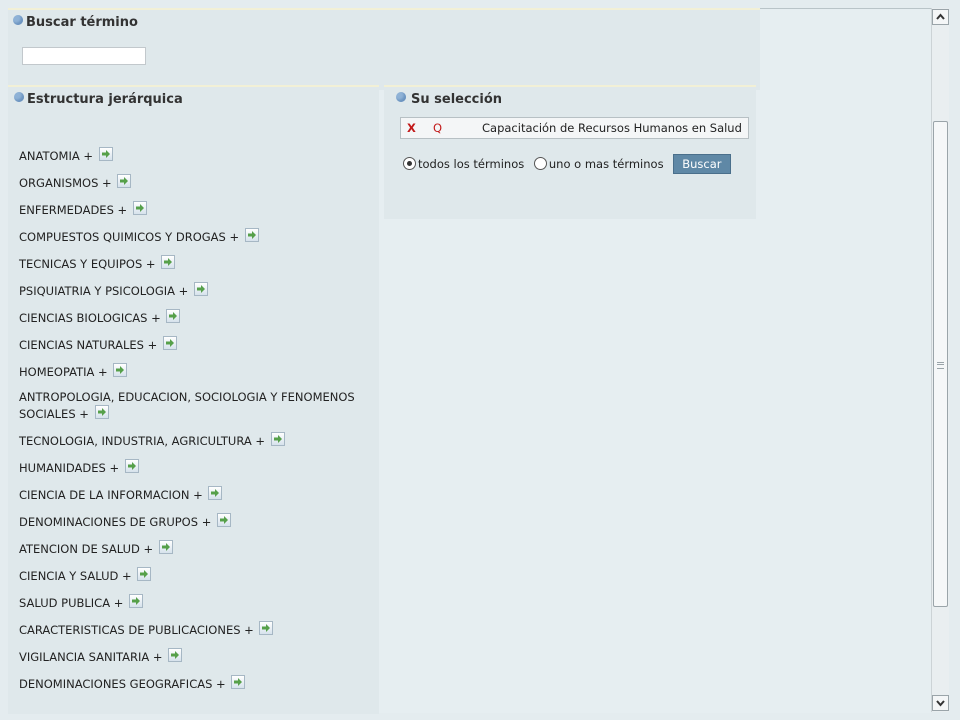  I want to click on tree-item-ciencias-naturales: CIENCIAS NATURALES +, so click(98, 344).